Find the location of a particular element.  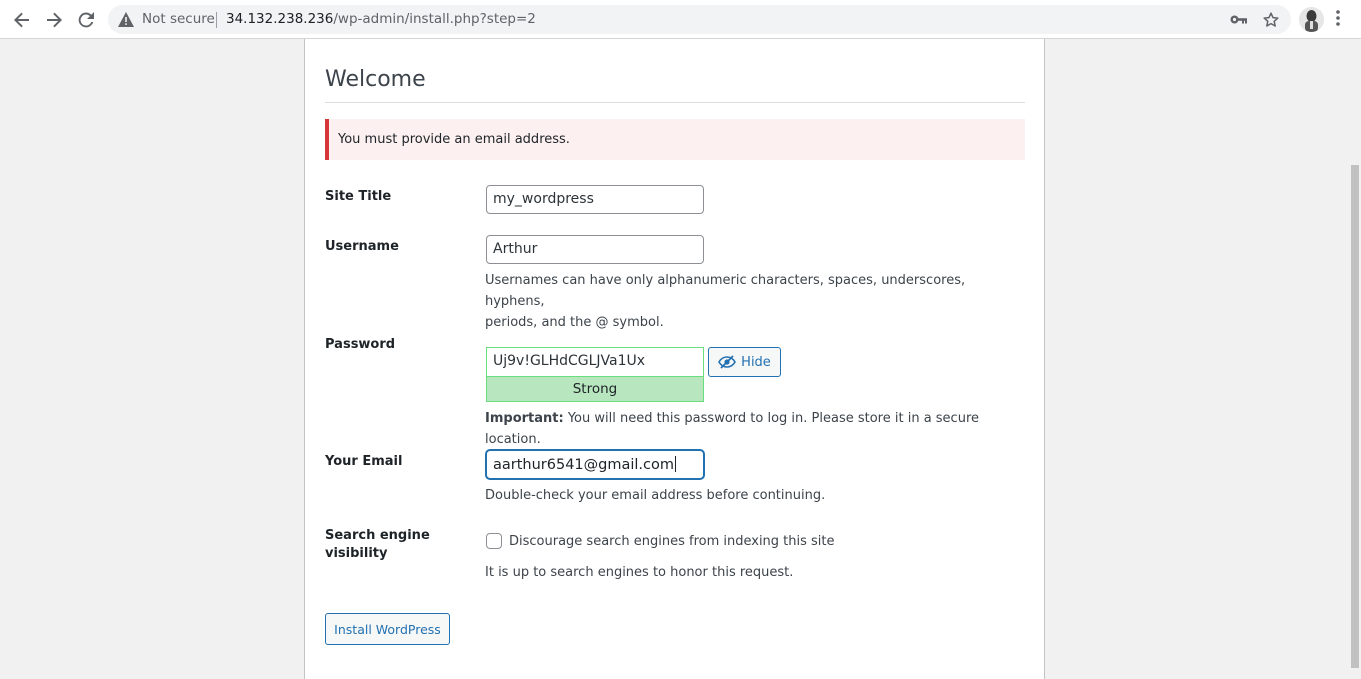

username-label: Username is located at coordinates (362, 246).